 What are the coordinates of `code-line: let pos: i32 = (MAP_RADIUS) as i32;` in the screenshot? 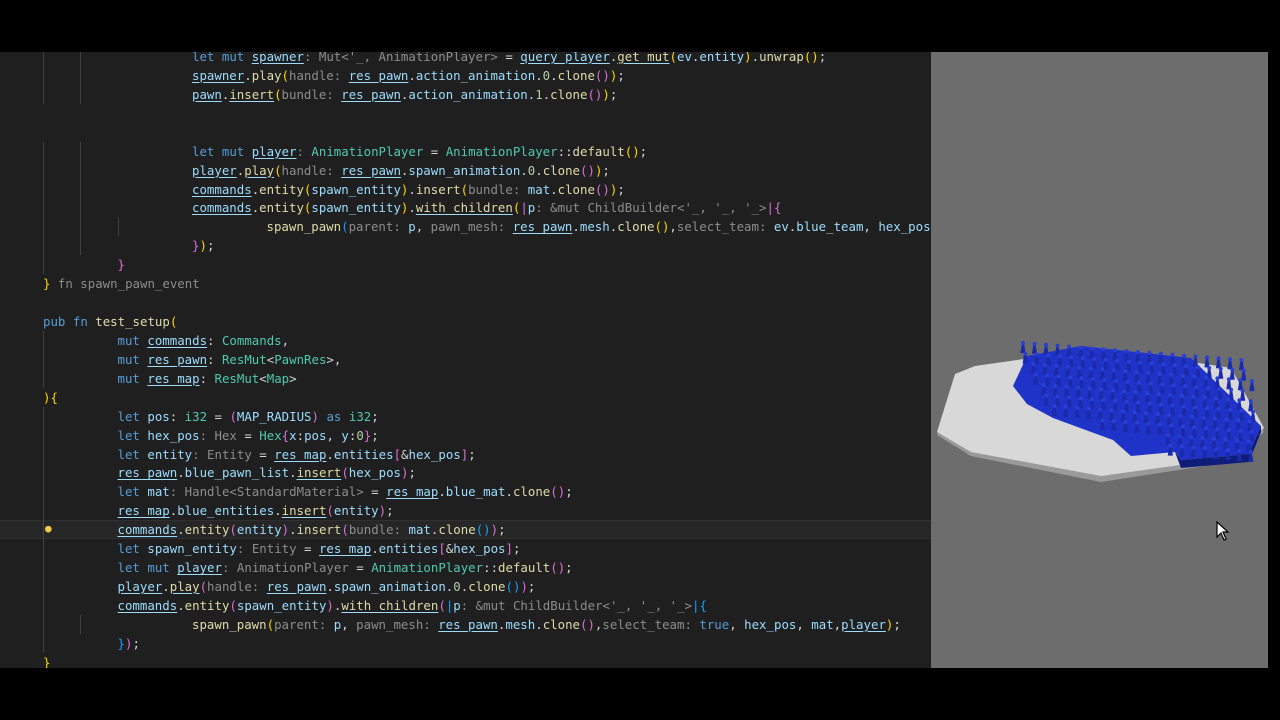 It's located at (465, 416).